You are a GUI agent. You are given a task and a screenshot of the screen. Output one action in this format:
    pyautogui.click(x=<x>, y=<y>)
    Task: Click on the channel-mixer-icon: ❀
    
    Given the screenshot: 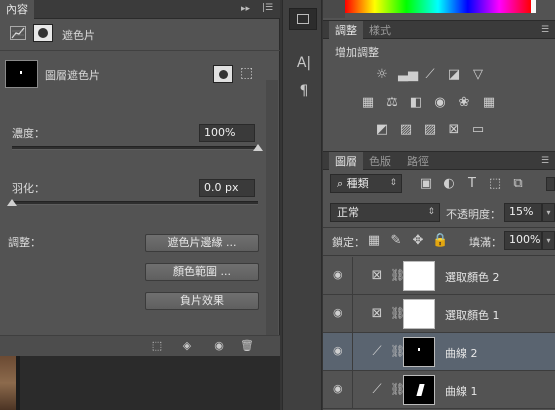 What is the action you would take?
    pyautogui.click(x=464, y=103)
    